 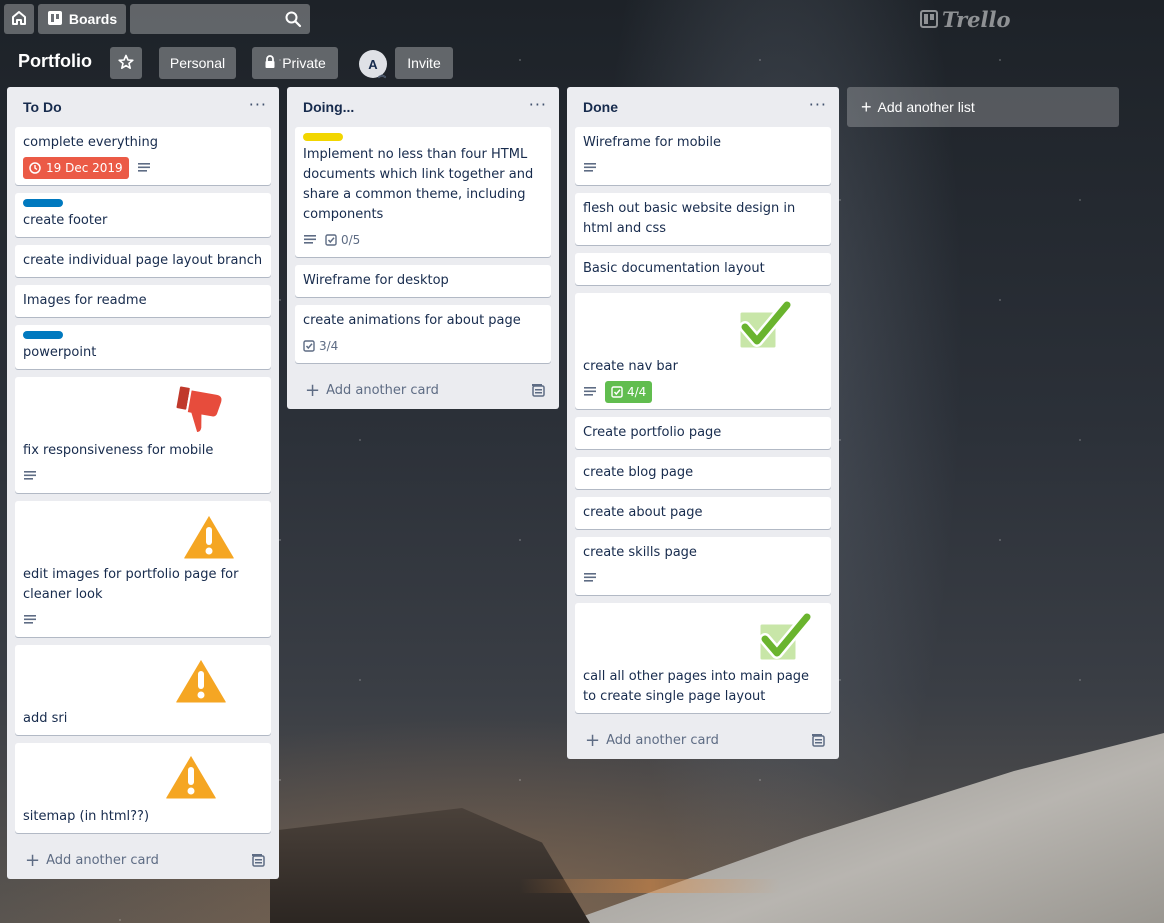 What do you see at coordinates (143, 788) in the screenshot?
I see `card: sitemap (in html??)` at bounding box center [143, 788].